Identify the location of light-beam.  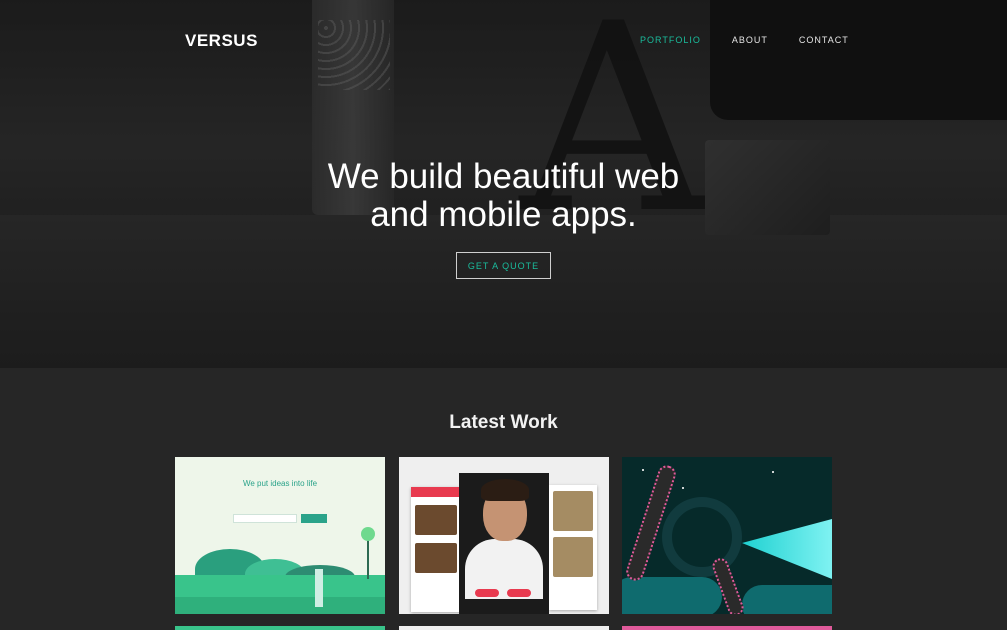
(787, 549).